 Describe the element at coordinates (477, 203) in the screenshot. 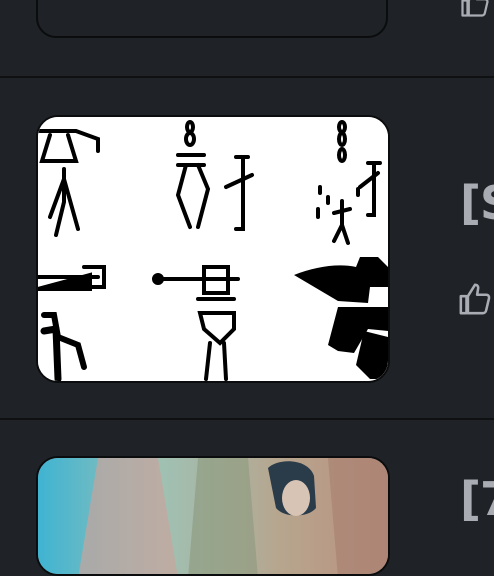

I see `post-title-2: [S` at that location.